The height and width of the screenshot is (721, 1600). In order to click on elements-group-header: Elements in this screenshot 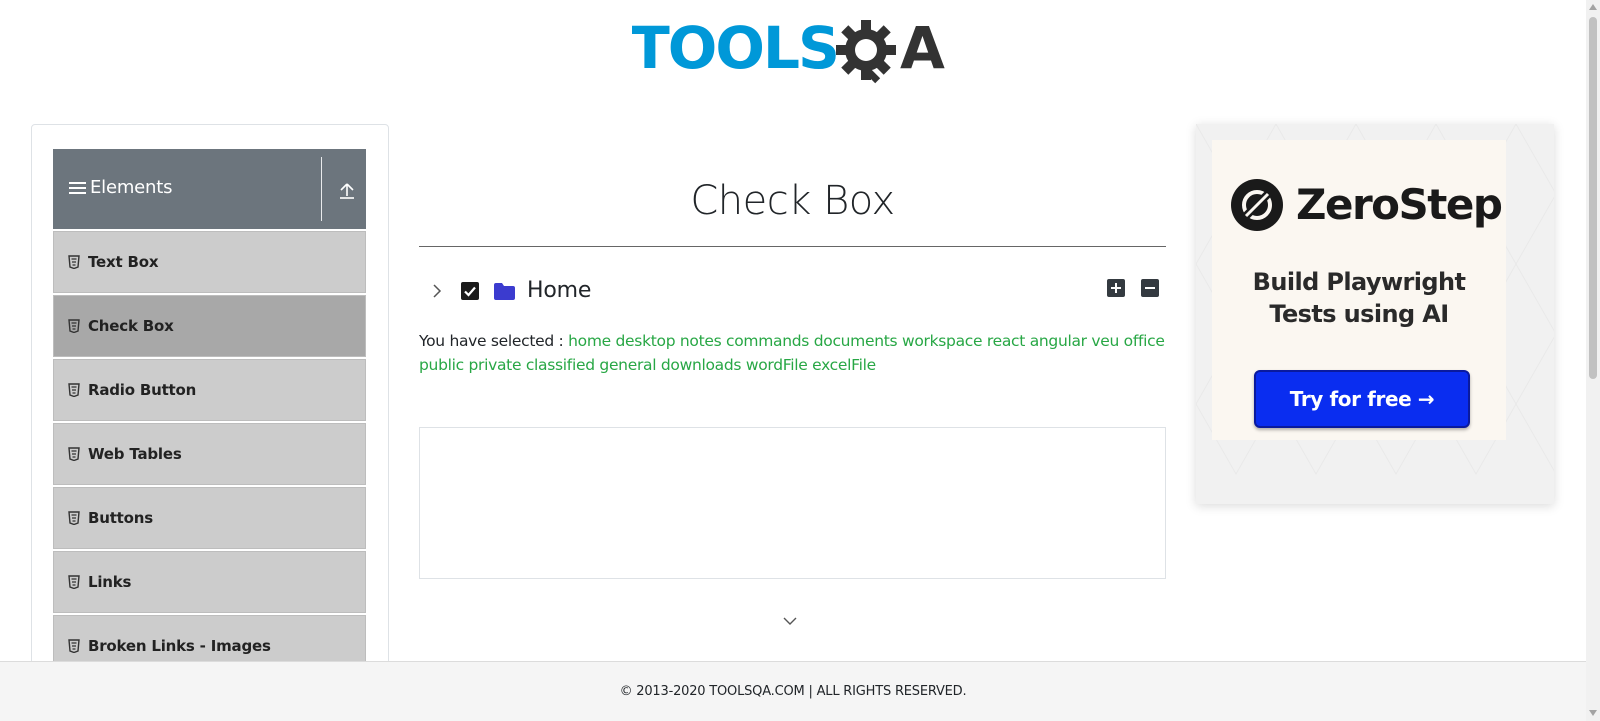, I will do `click(209, 189)`.